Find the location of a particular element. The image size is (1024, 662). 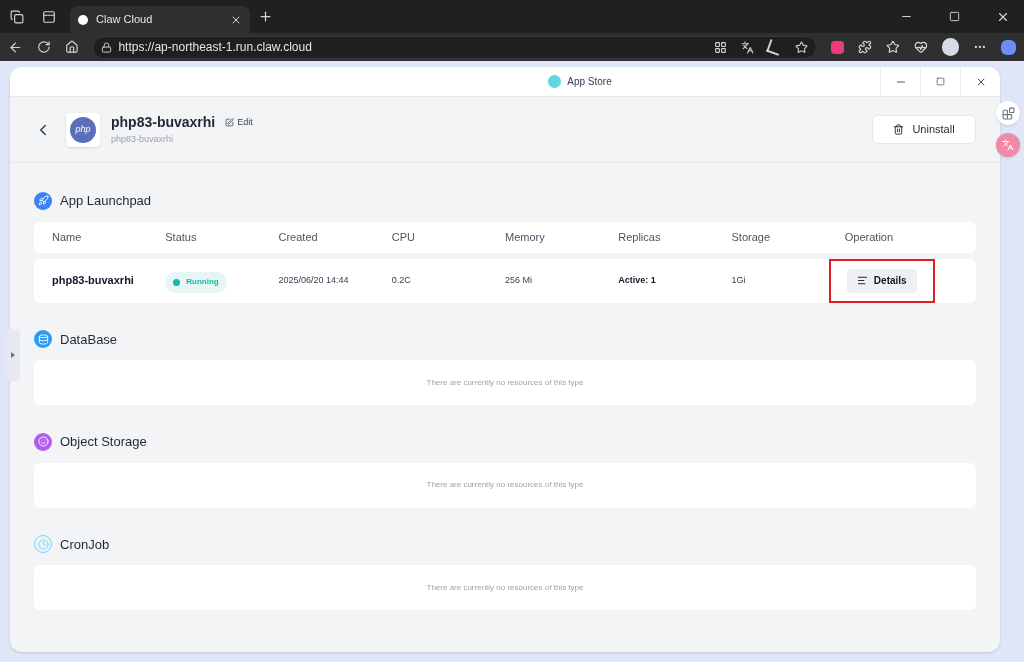

extension-icon is located at coordinates (838, 47).